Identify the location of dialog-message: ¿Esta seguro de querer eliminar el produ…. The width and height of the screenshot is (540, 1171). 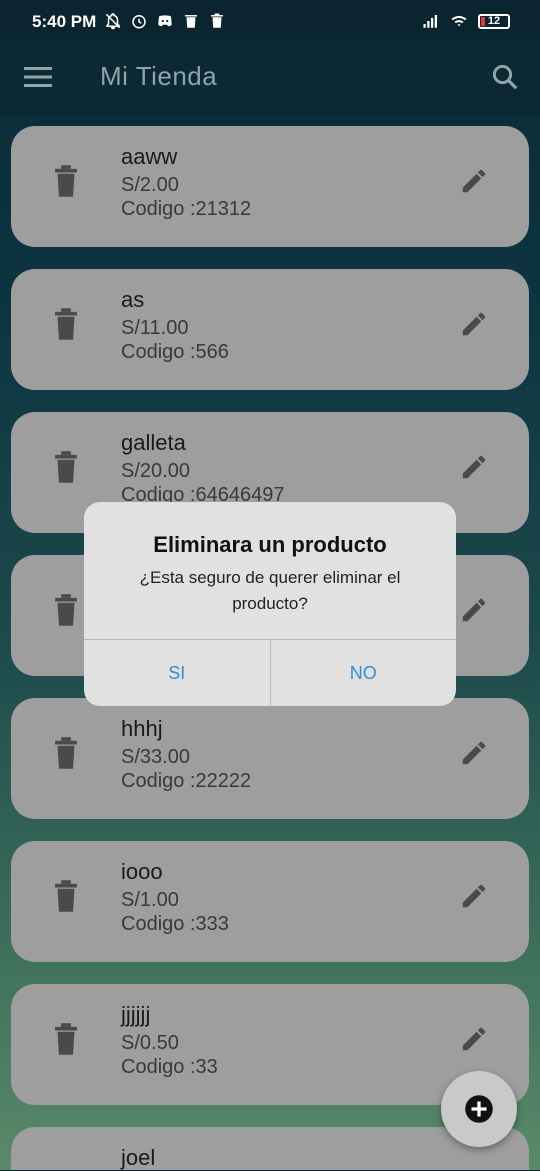
(270, 590).